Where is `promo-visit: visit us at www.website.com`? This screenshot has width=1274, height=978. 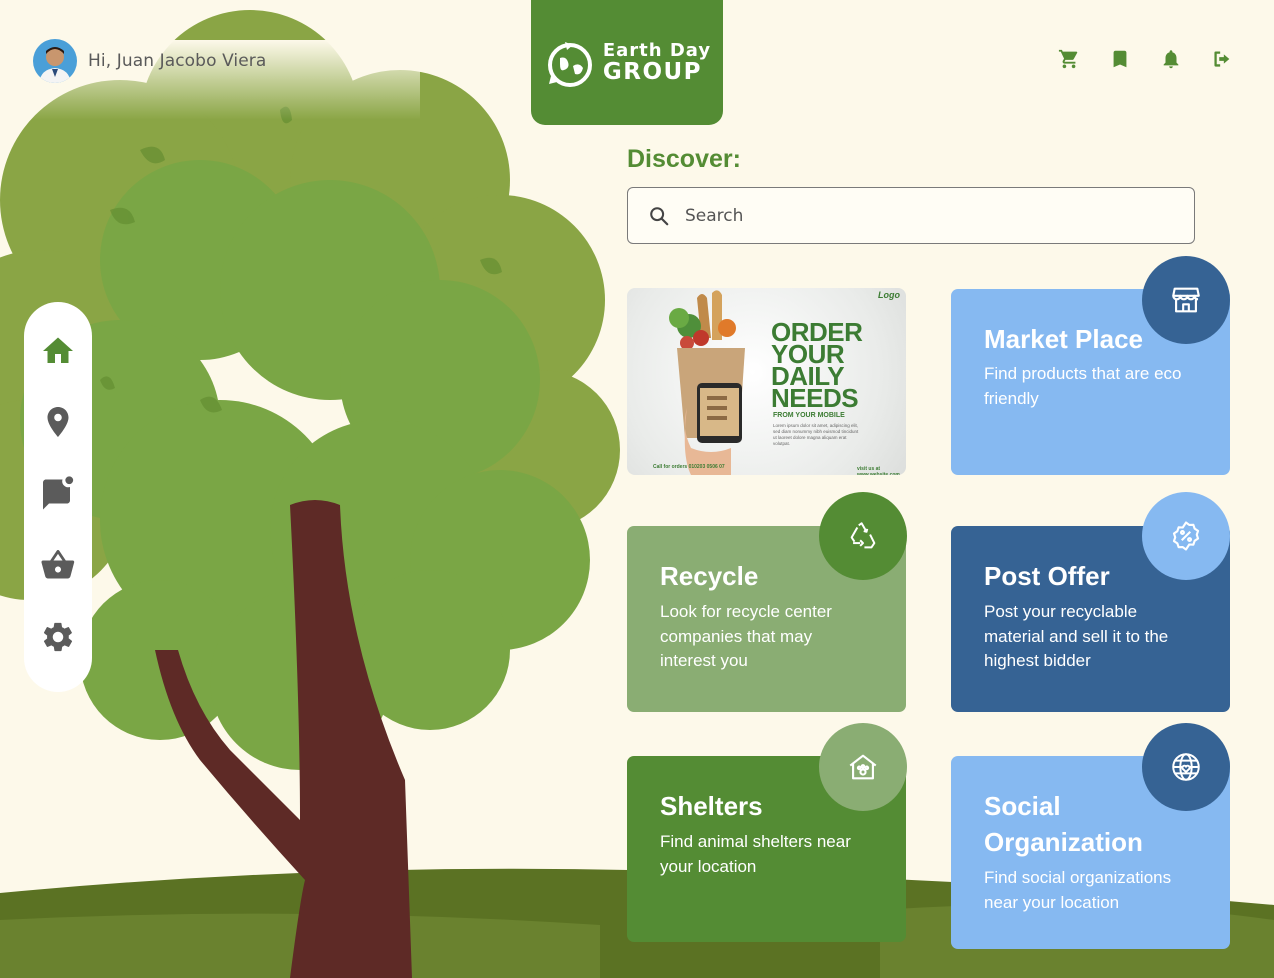
promo-visit: visit us at www.website.com is located at coordinates (878, 470).